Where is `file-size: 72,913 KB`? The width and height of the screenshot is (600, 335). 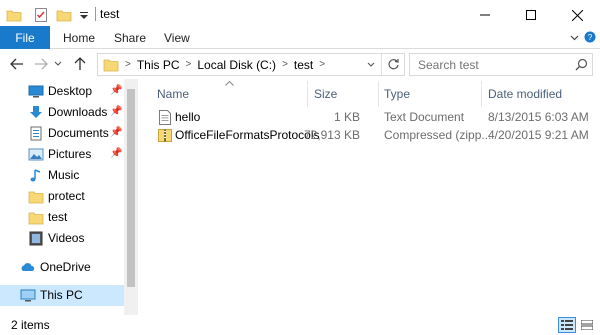
file-size: 72,913 KB is located at coordinates (331, 135).